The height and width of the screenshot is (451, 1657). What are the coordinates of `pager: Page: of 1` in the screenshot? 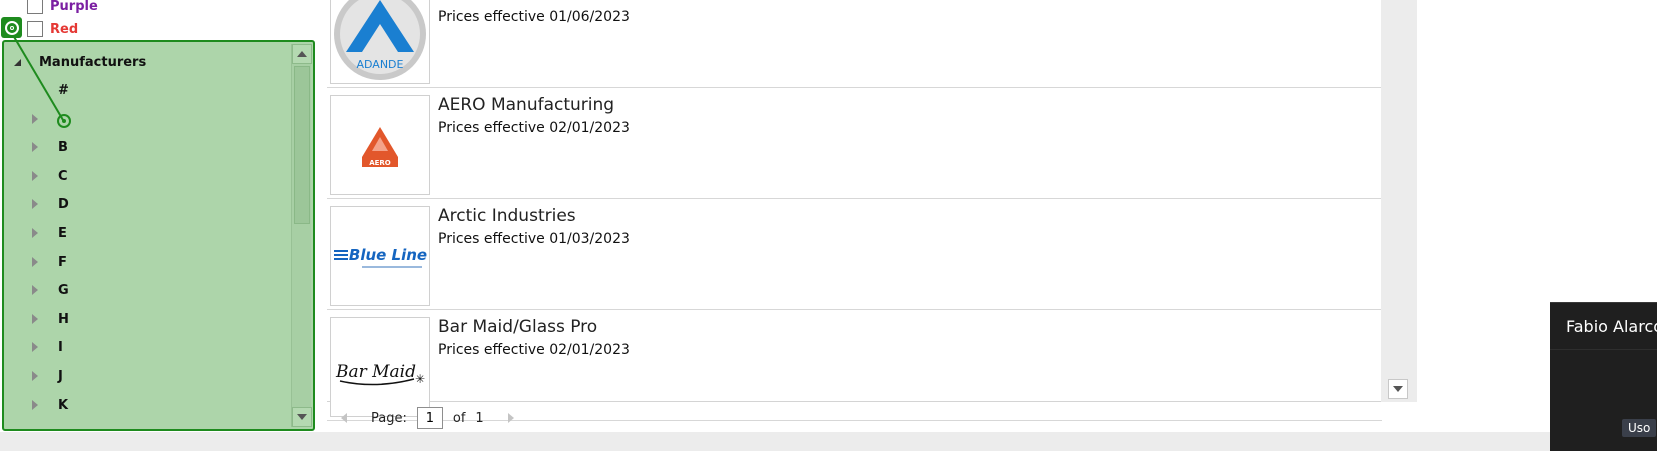 It's located at (427, 418).